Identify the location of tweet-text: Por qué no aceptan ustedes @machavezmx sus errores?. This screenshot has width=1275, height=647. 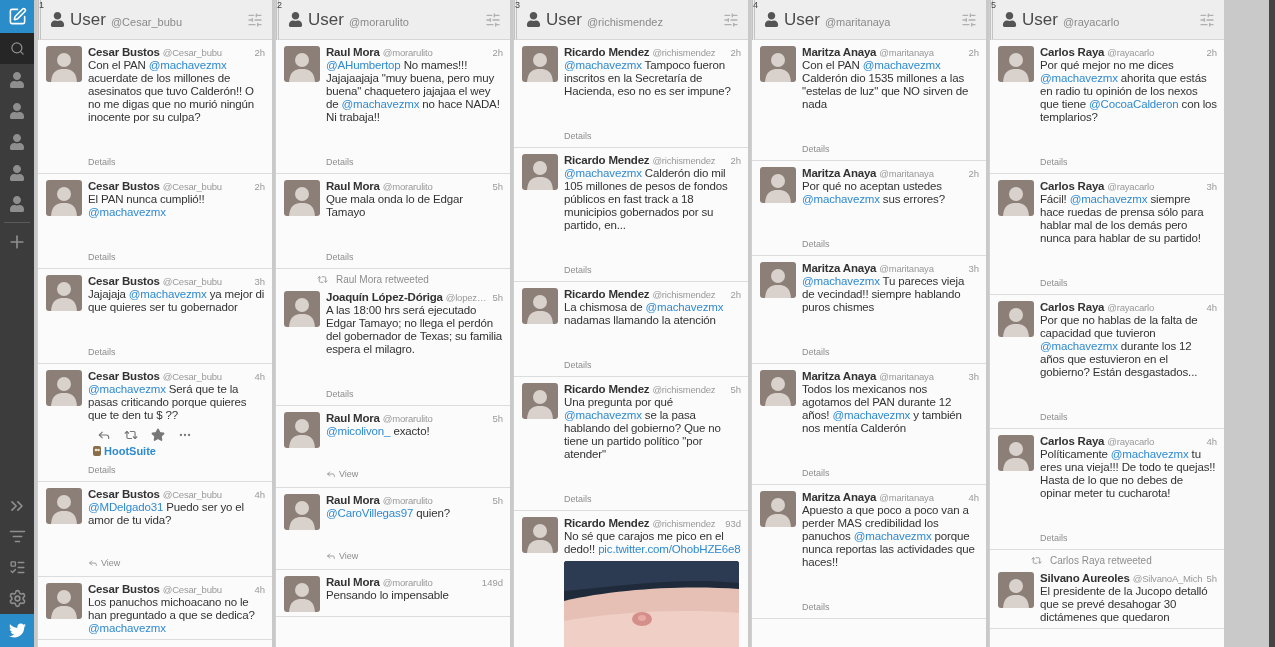
(874, 193).